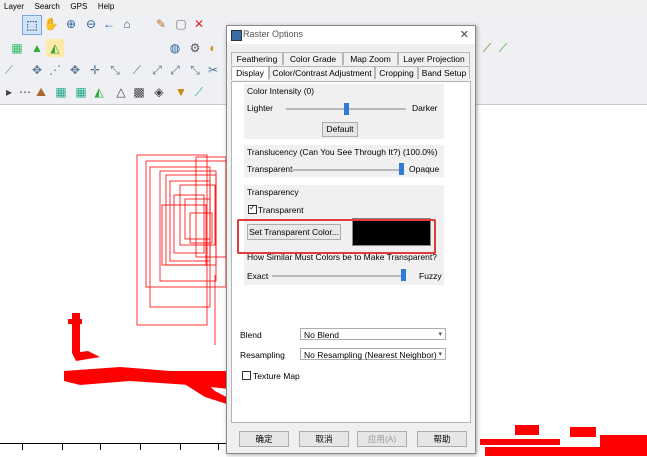 The image size is (647, 457). Describe the element at coordinates (273, 192) in the screenshot. I see `transparency-group-label: Transparency` at that location.